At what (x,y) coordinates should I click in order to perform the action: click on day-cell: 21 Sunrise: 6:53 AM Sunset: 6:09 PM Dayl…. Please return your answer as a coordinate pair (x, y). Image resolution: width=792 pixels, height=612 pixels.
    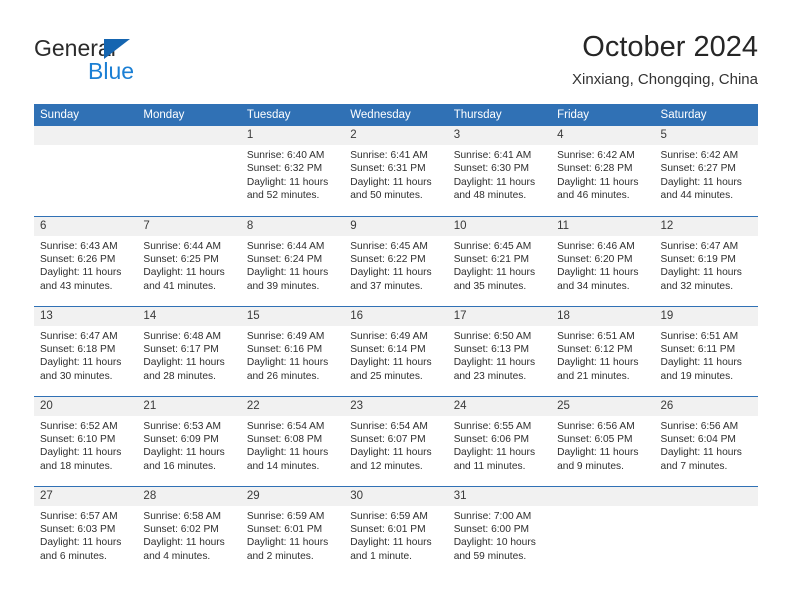
    Looking at the image, I should click on (189, 440).